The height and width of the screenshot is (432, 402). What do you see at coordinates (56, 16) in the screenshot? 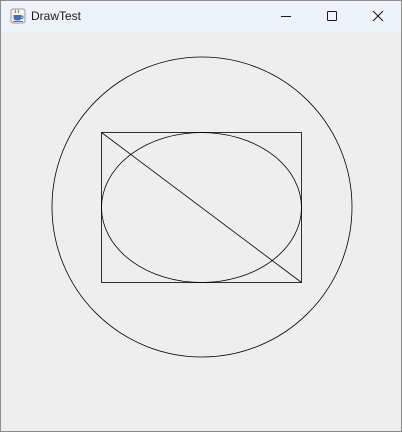
I see `window-title: DrawTest` at bounding box center [56, 16].